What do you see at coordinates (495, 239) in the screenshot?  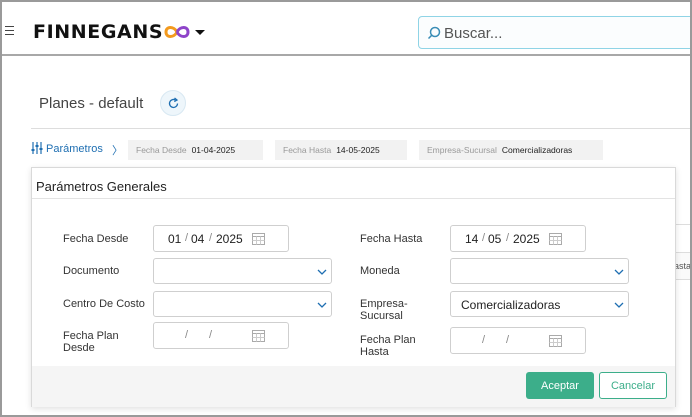 I see `month-value: 05` at bounding box center [495, 239].